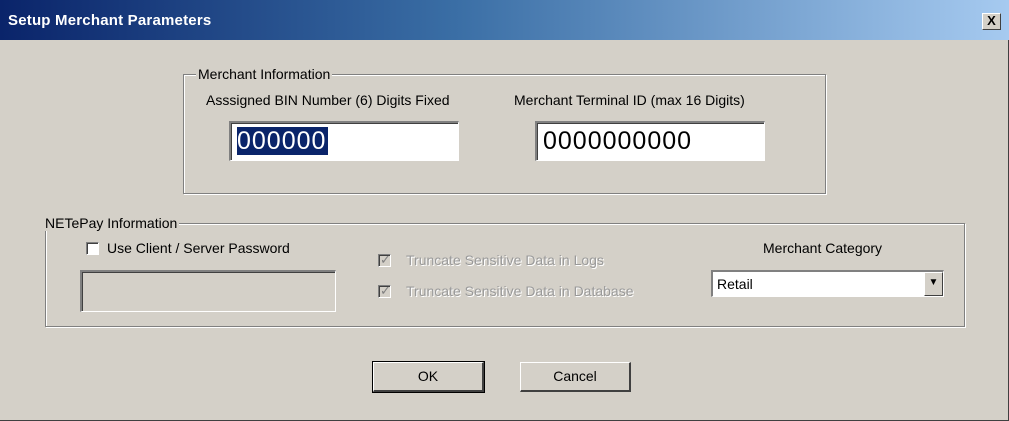 The image size is (1009, 421). I want to click on chevron-down-icon: ▼, so click(933, 282).